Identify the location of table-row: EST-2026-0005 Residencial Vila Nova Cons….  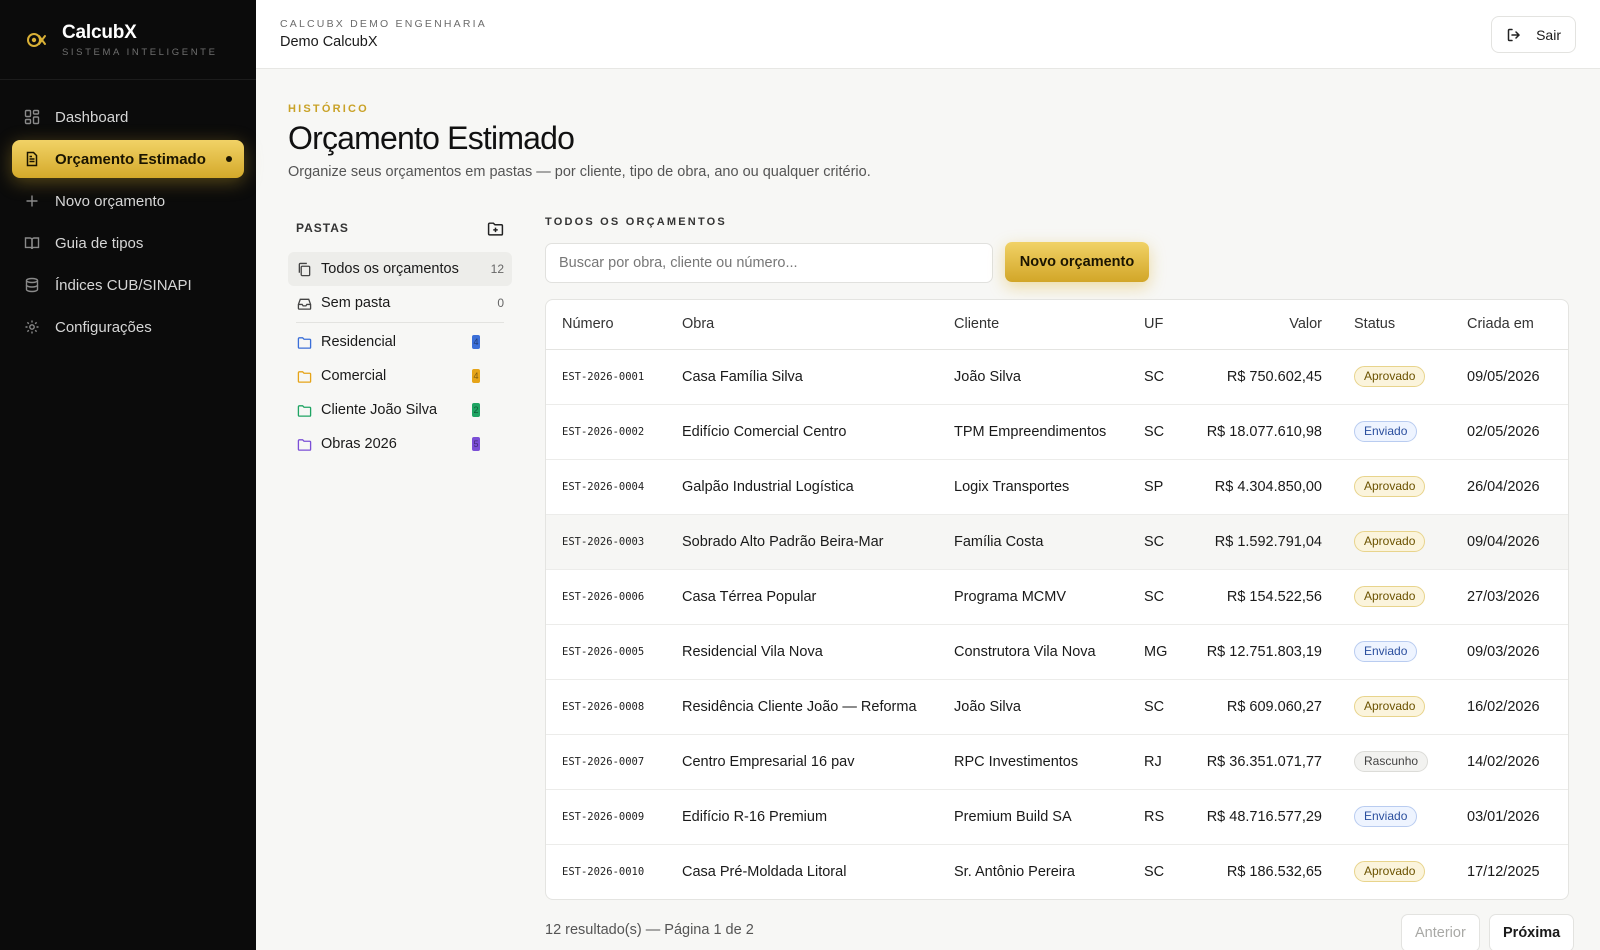
(1057, 652).